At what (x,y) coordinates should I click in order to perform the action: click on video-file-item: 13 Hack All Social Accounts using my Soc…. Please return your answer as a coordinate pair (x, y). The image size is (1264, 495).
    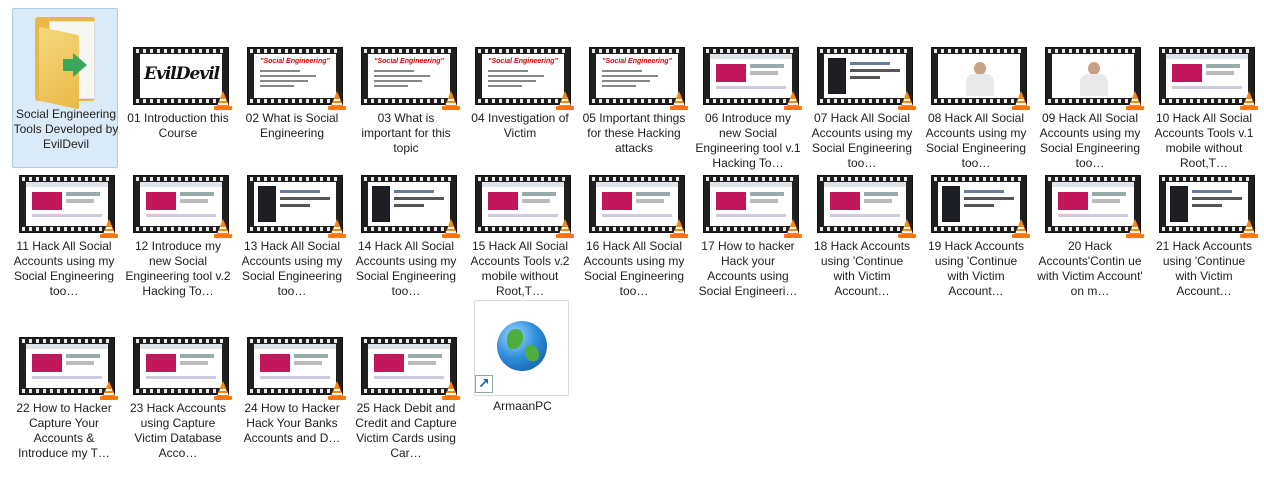
    Looking at the image, I should click on (292, 235).